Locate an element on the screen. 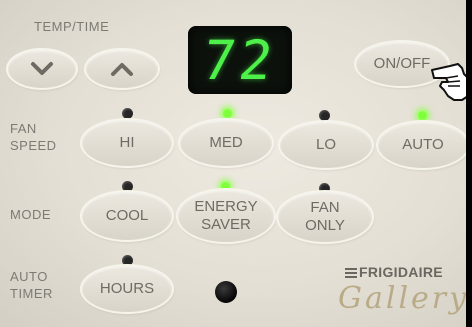 This screenshot has height=327, width=472. chevron-up-icon is located at coordinates (122, 69).